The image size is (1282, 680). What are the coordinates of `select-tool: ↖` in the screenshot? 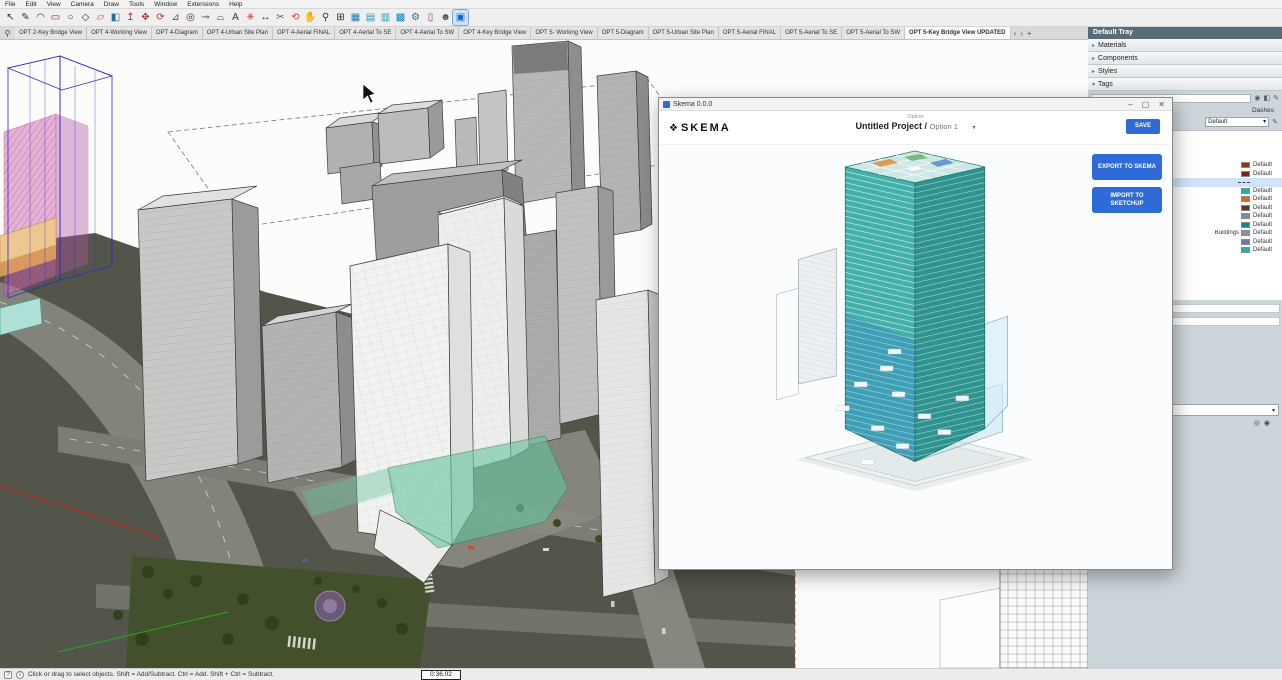 It's located at (10, 17).